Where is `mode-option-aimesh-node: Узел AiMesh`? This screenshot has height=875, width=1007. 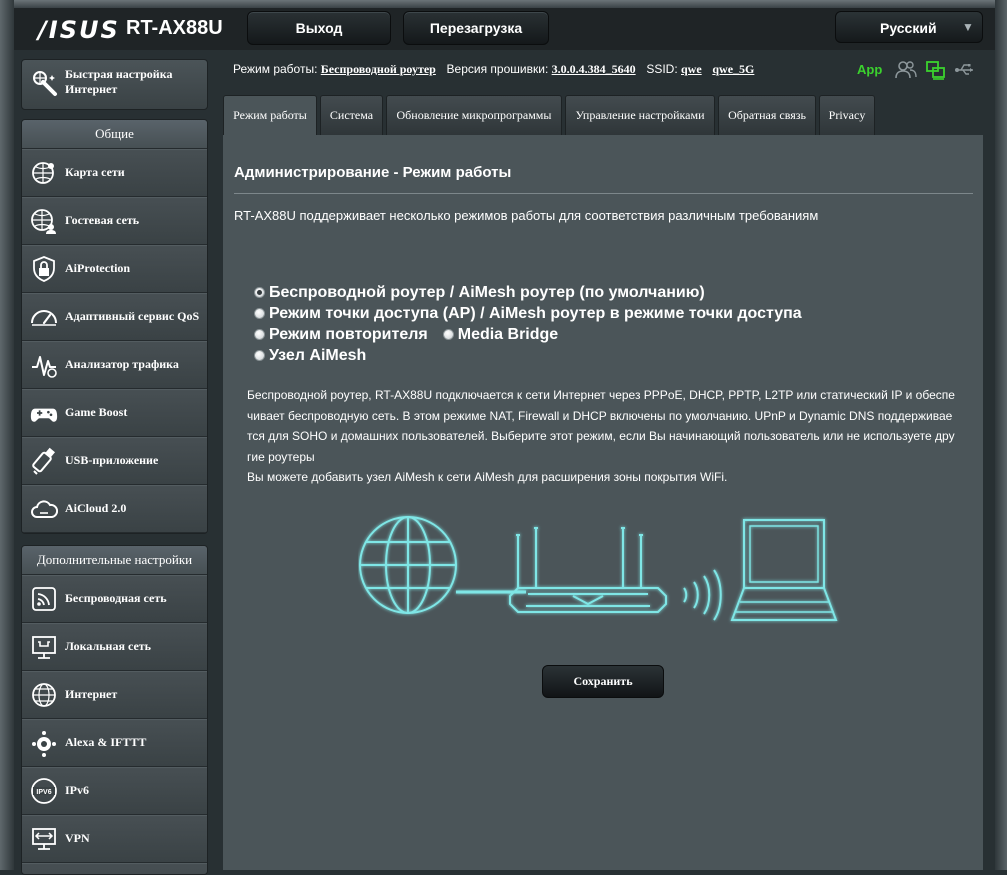 mode-option-aimesh-node: Узел AiMesh is located at coordinates (528, 355).